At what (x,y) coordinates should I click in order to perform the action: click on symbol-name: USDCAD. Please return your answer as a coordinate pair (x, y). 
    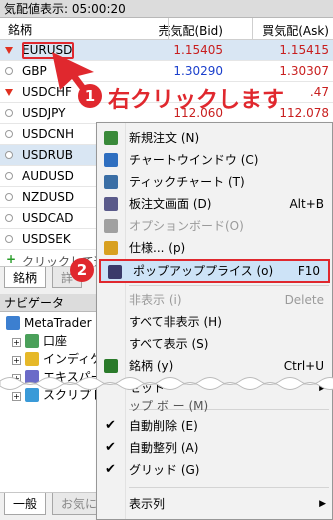
    Looking at the image, I should click on (48, 218).